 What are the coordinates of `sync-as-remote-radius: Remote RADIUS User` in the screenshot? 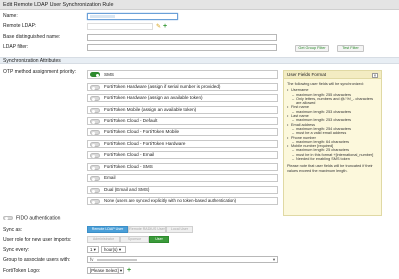 It's located at (147, 229).